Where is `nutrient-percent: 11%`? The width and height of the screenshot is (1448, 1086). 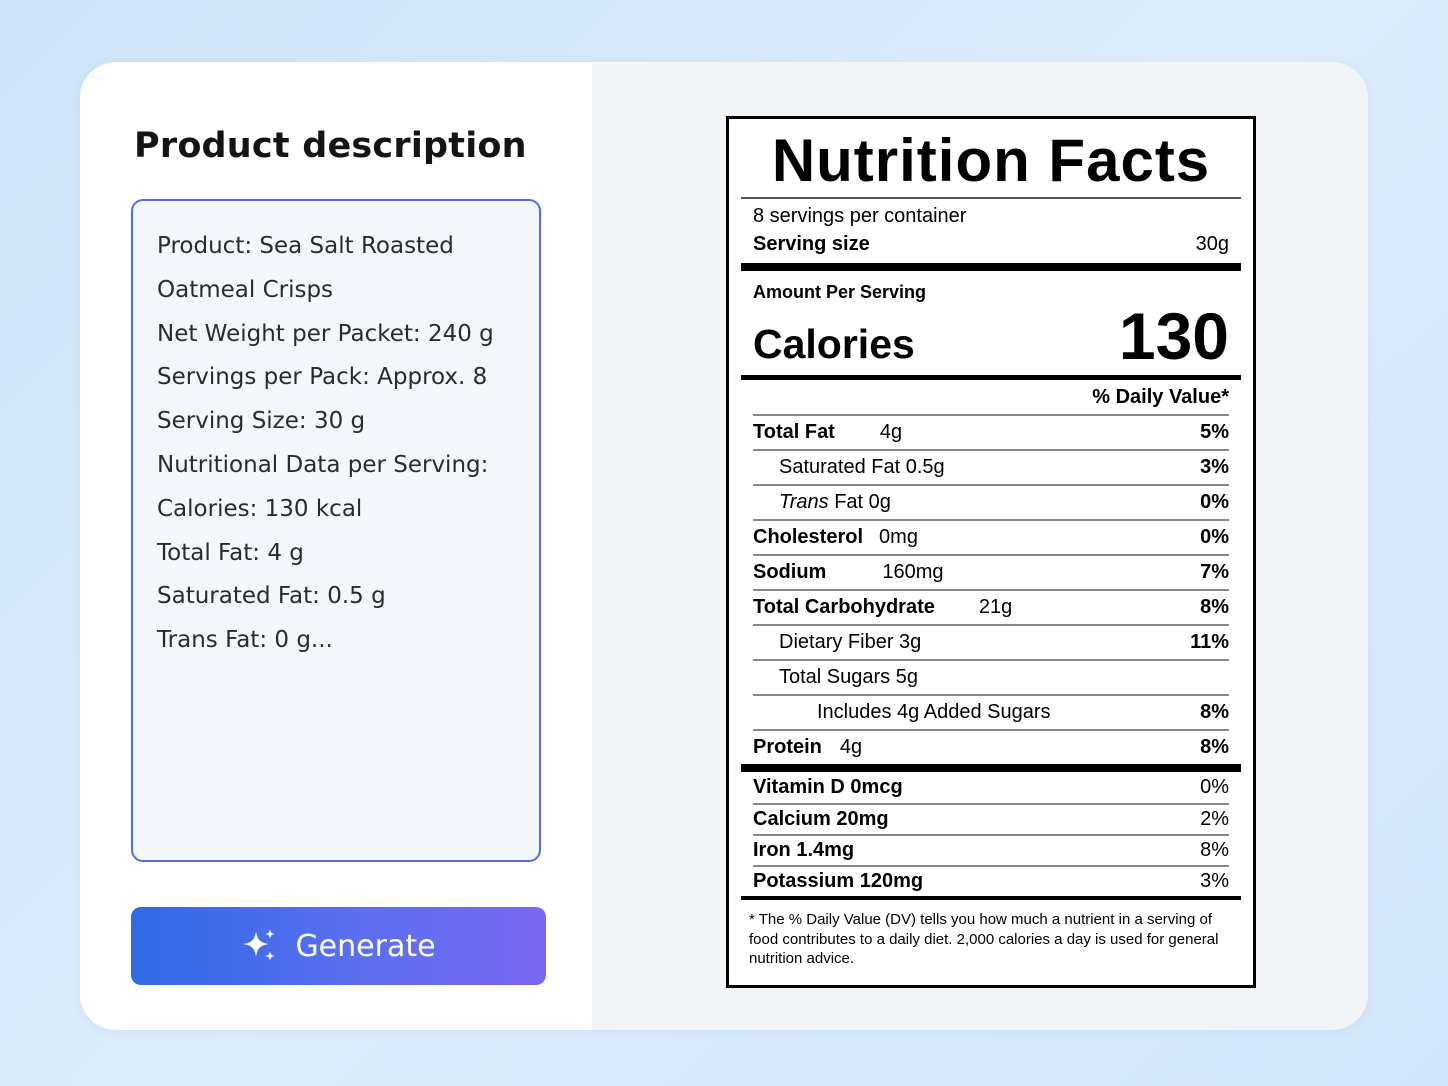
nutrient-percent: 11% is located at coordinates (1209, 642).